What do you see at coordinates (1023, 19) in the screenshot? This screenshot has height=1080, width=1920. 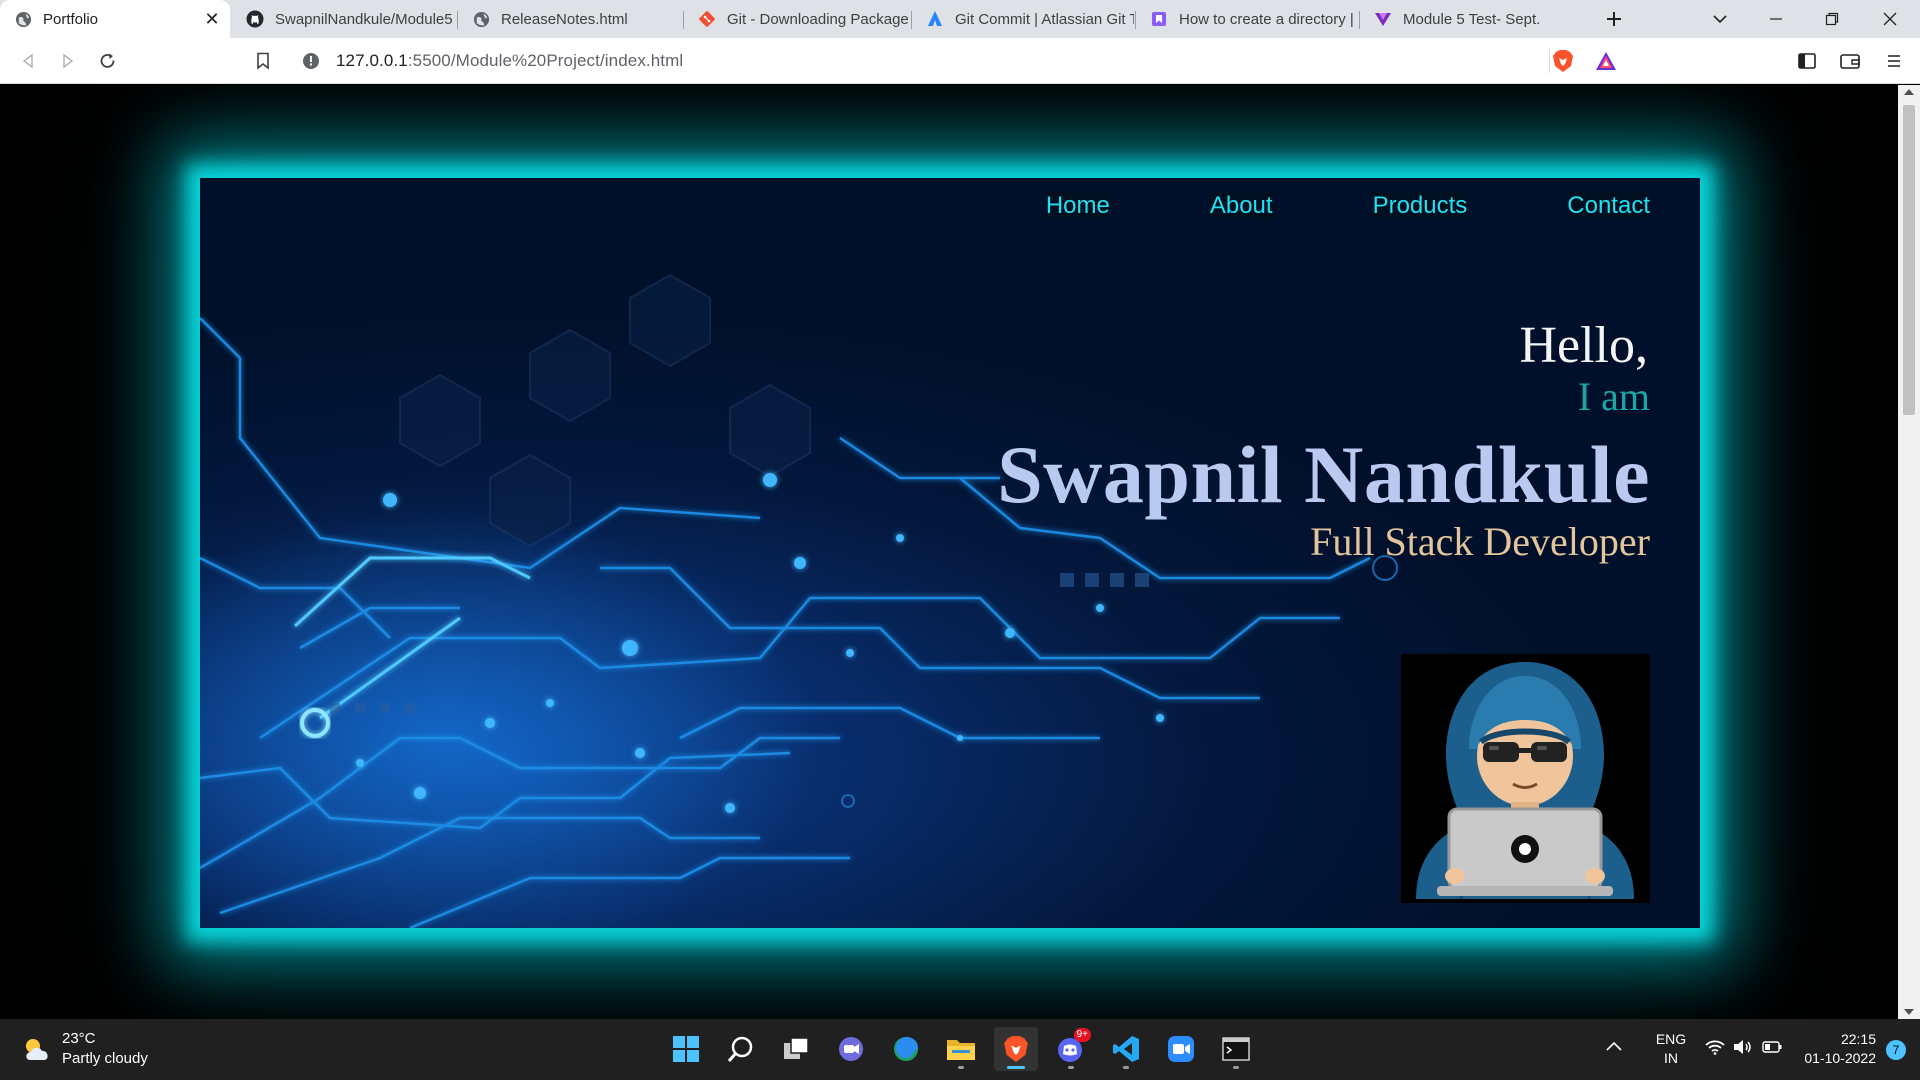 I see `tab-atlassian: Git Commit | Atlassian Git T` at bounding box center [1023, 19].